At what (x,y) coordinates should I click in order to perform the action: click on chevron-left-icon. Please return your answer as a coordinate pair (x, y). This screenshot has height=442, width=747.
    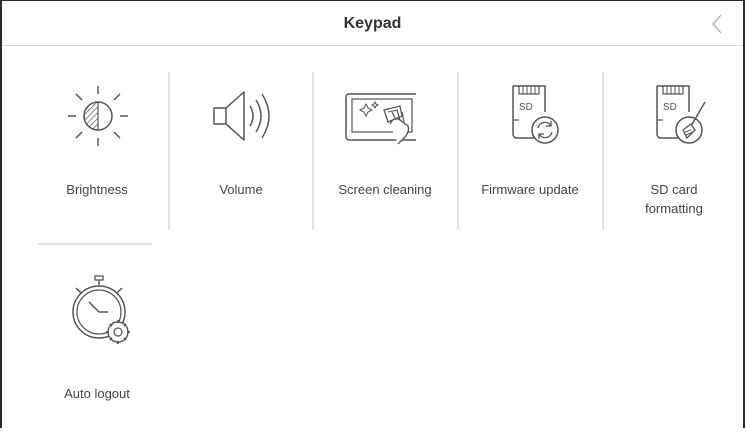
    Looking at the image, I should click on (718, 24).